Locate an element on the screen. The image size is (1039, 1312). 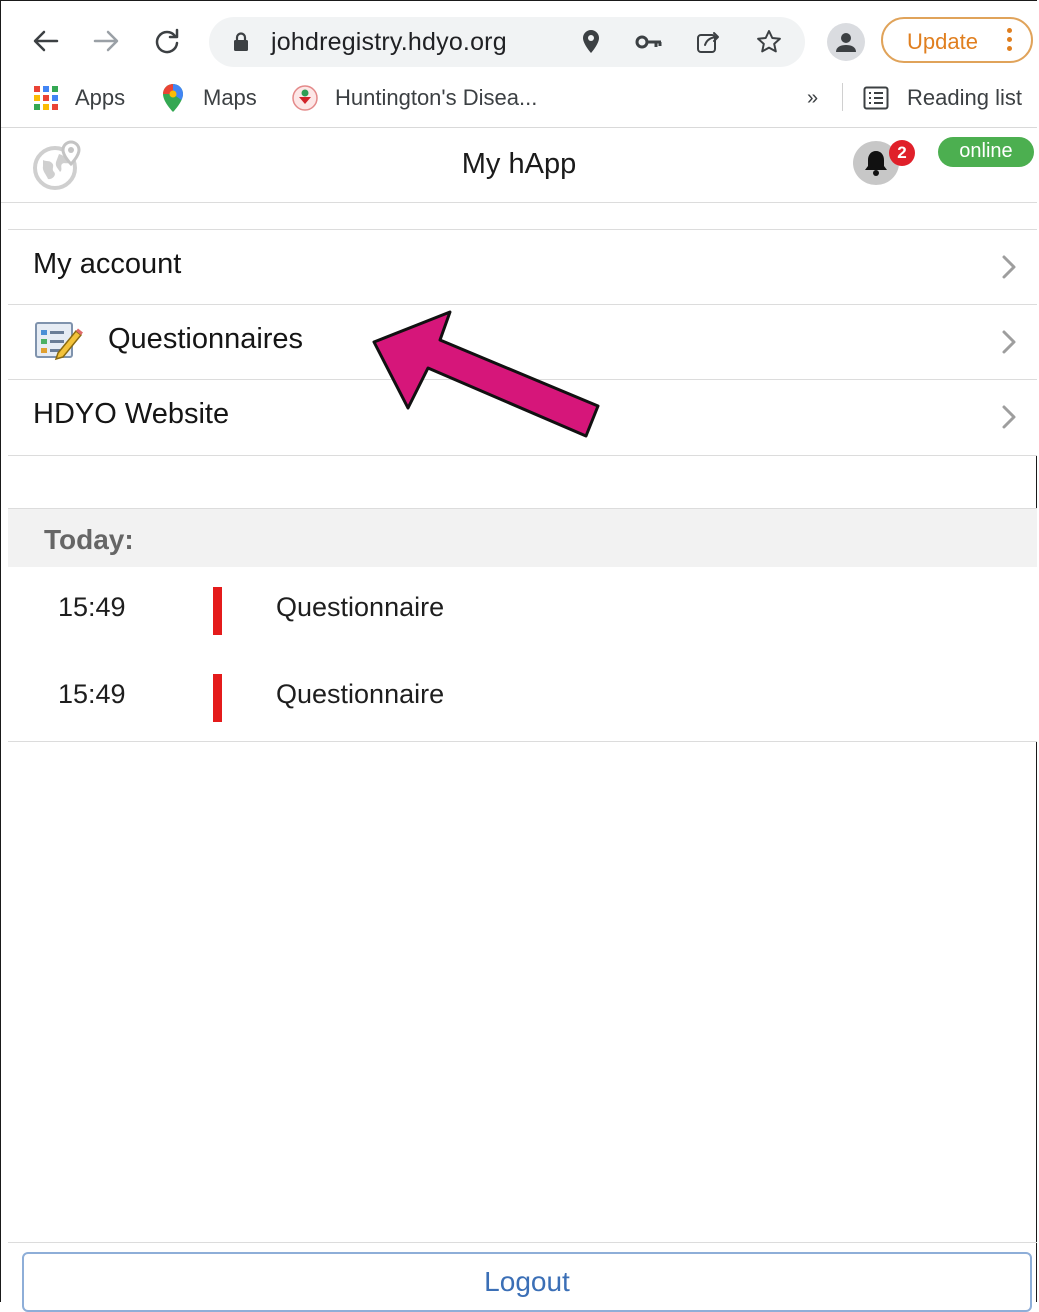
update-label: Update is located at coordinates (942, 41).